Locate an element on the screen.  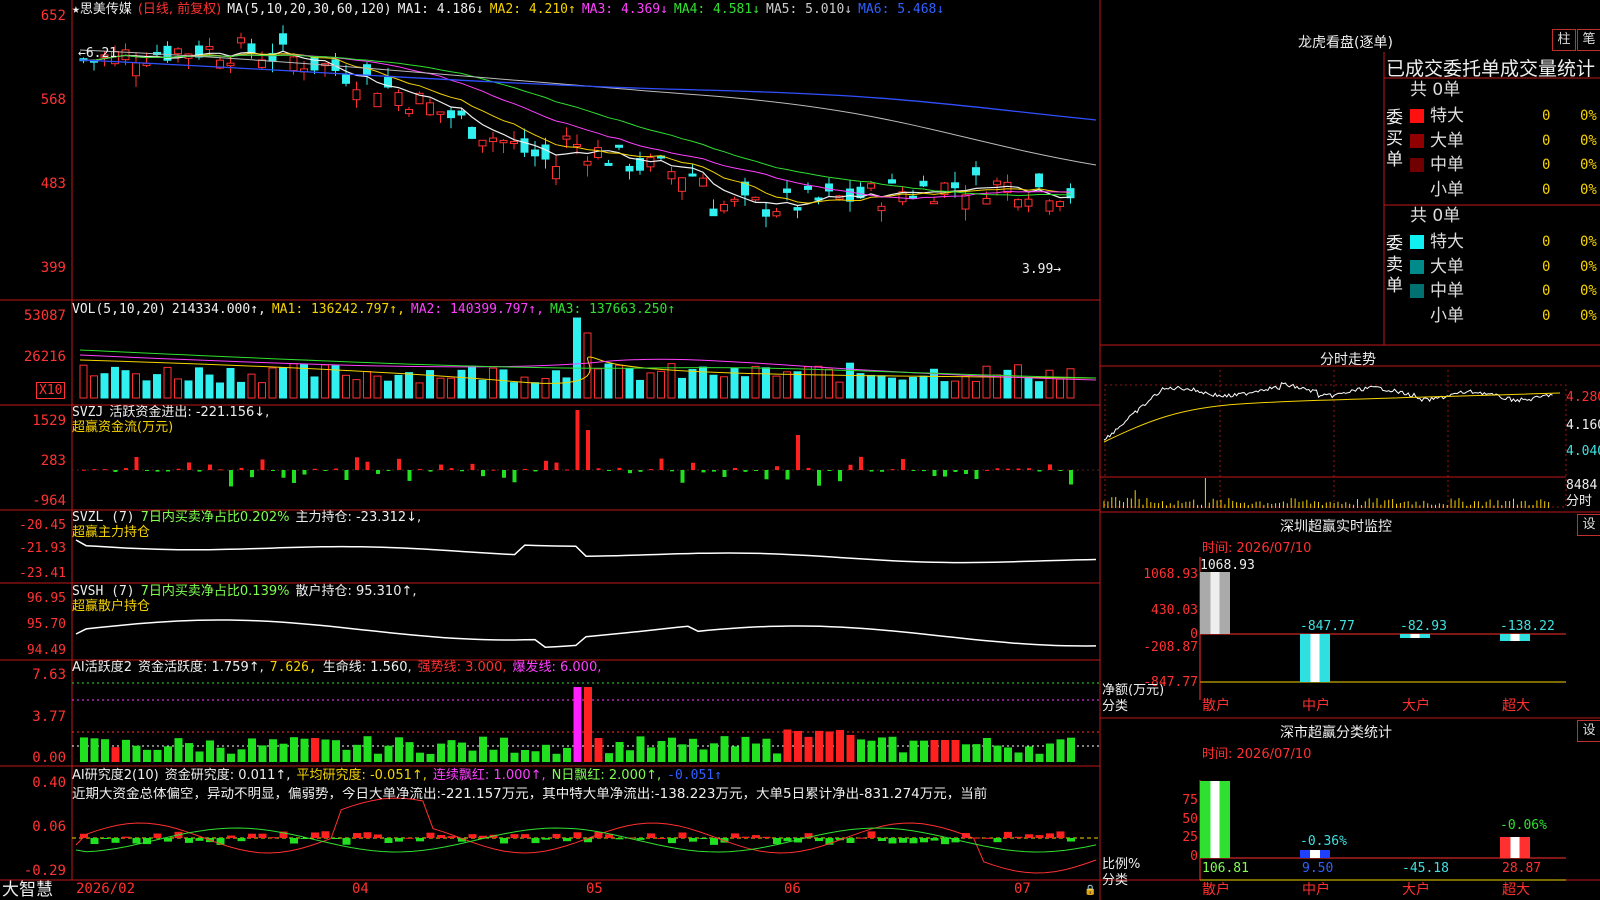
bar-mode-button: 柱 is located at coordinates (1564, 40).